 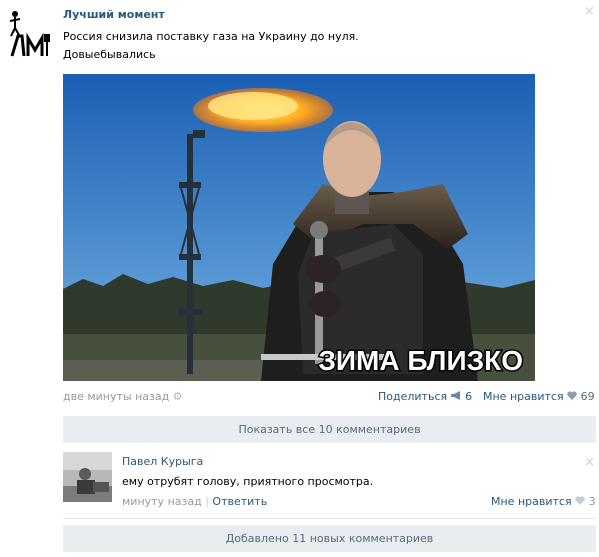 I want to click on like-button: Мне нравится 69, so click(x=539, y=396).